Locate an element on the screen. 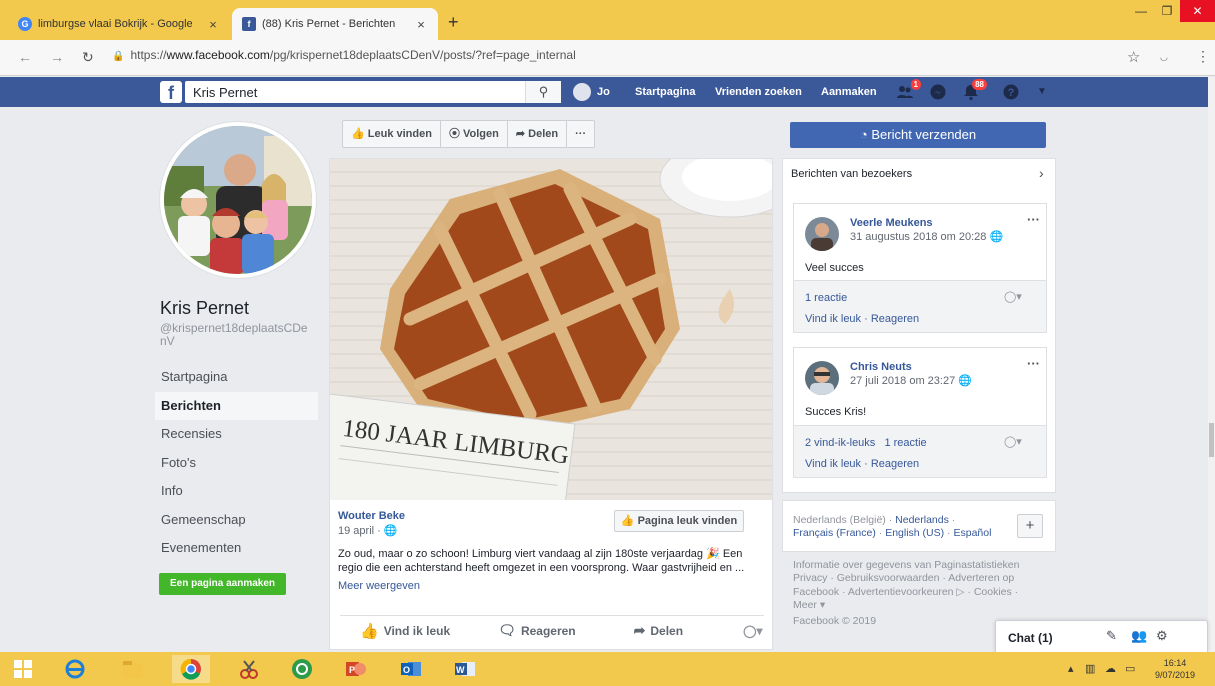 This screenshot has width=1215, height=686. visitor-stats: 2 vind-ik-leuks 1 reactie is located at coordinates (866, 443).